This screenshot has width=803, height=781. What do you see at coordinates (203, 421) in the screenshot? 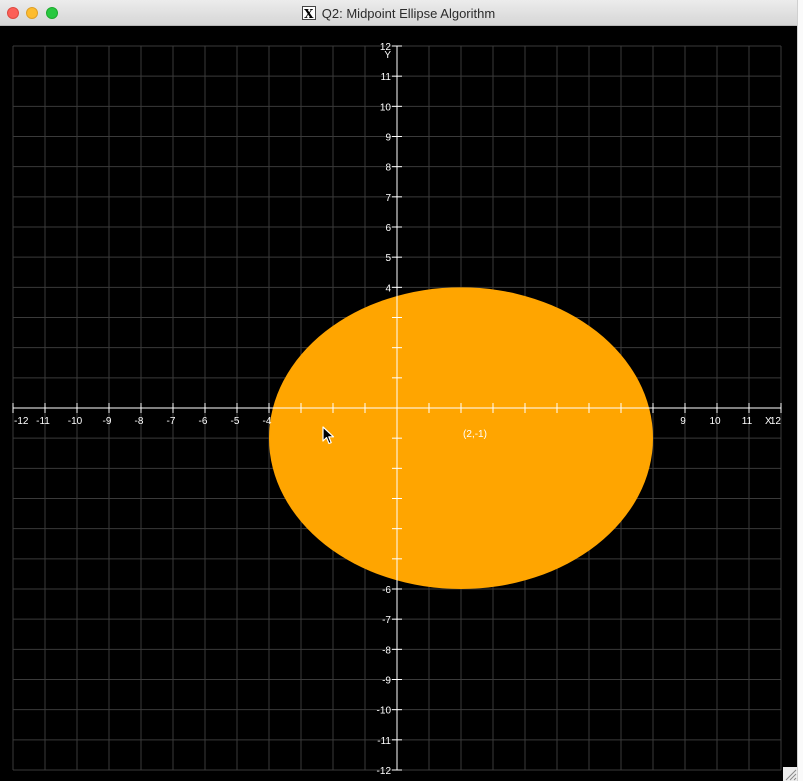
I see `x-tick-label: -6` at bounding box center [203, 421].